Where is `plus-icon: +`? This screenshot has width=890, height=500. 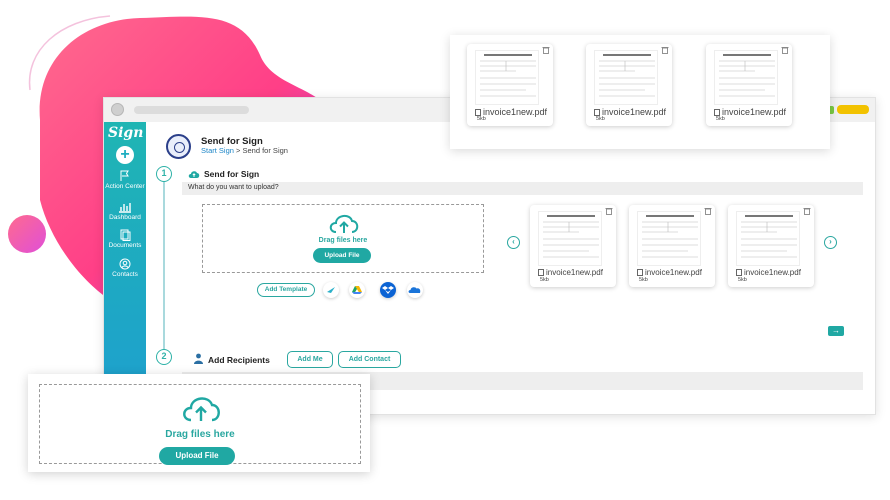 plus-icon: + is located at coordinates (125, 154).